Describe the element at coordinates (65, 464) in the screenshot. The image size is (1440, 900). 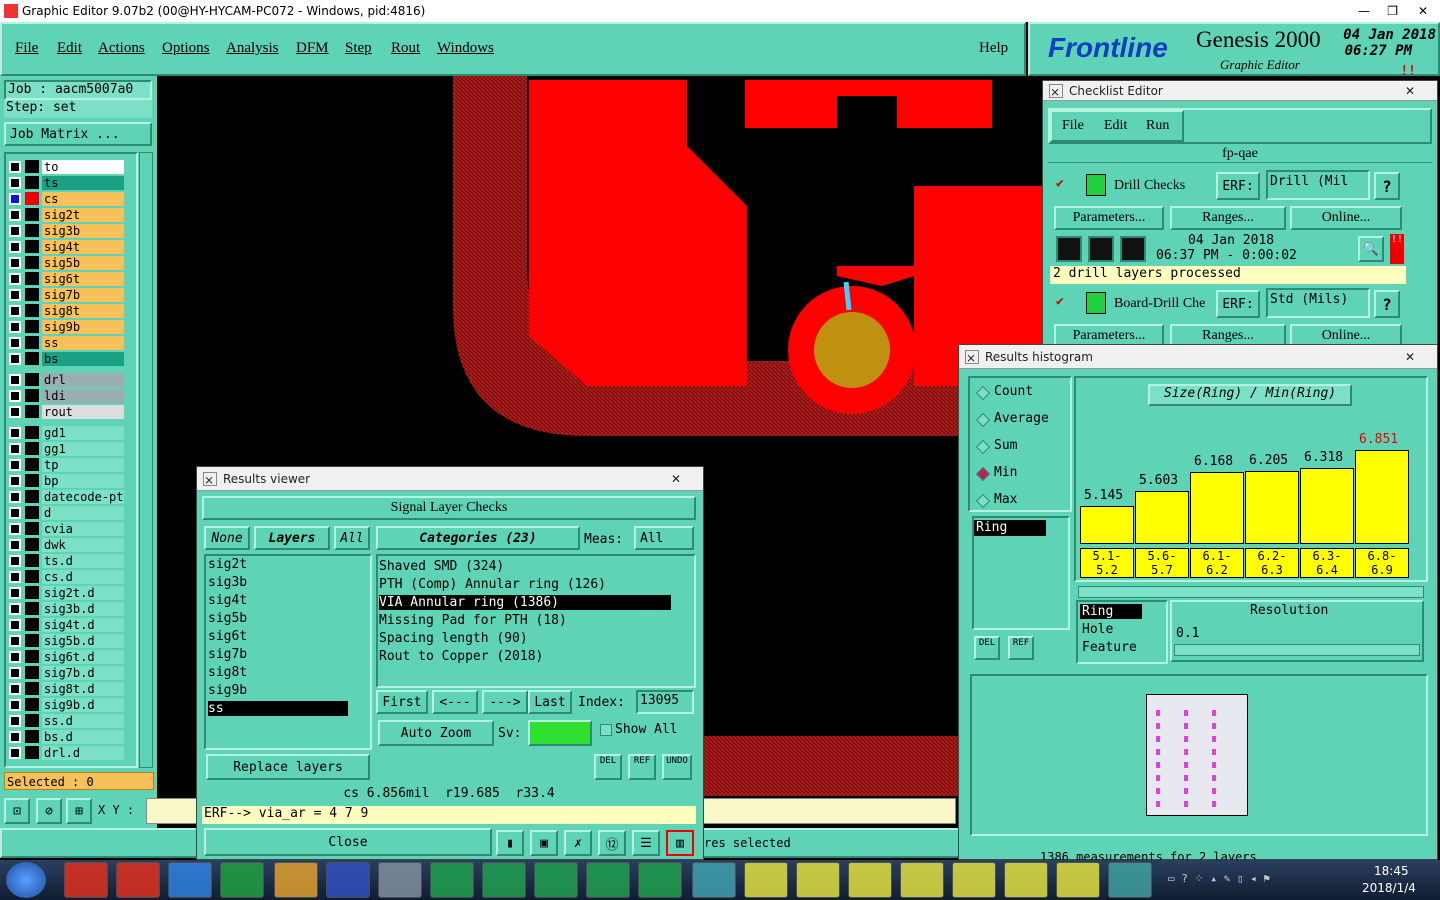
I see `layer-row: tp` at that location.